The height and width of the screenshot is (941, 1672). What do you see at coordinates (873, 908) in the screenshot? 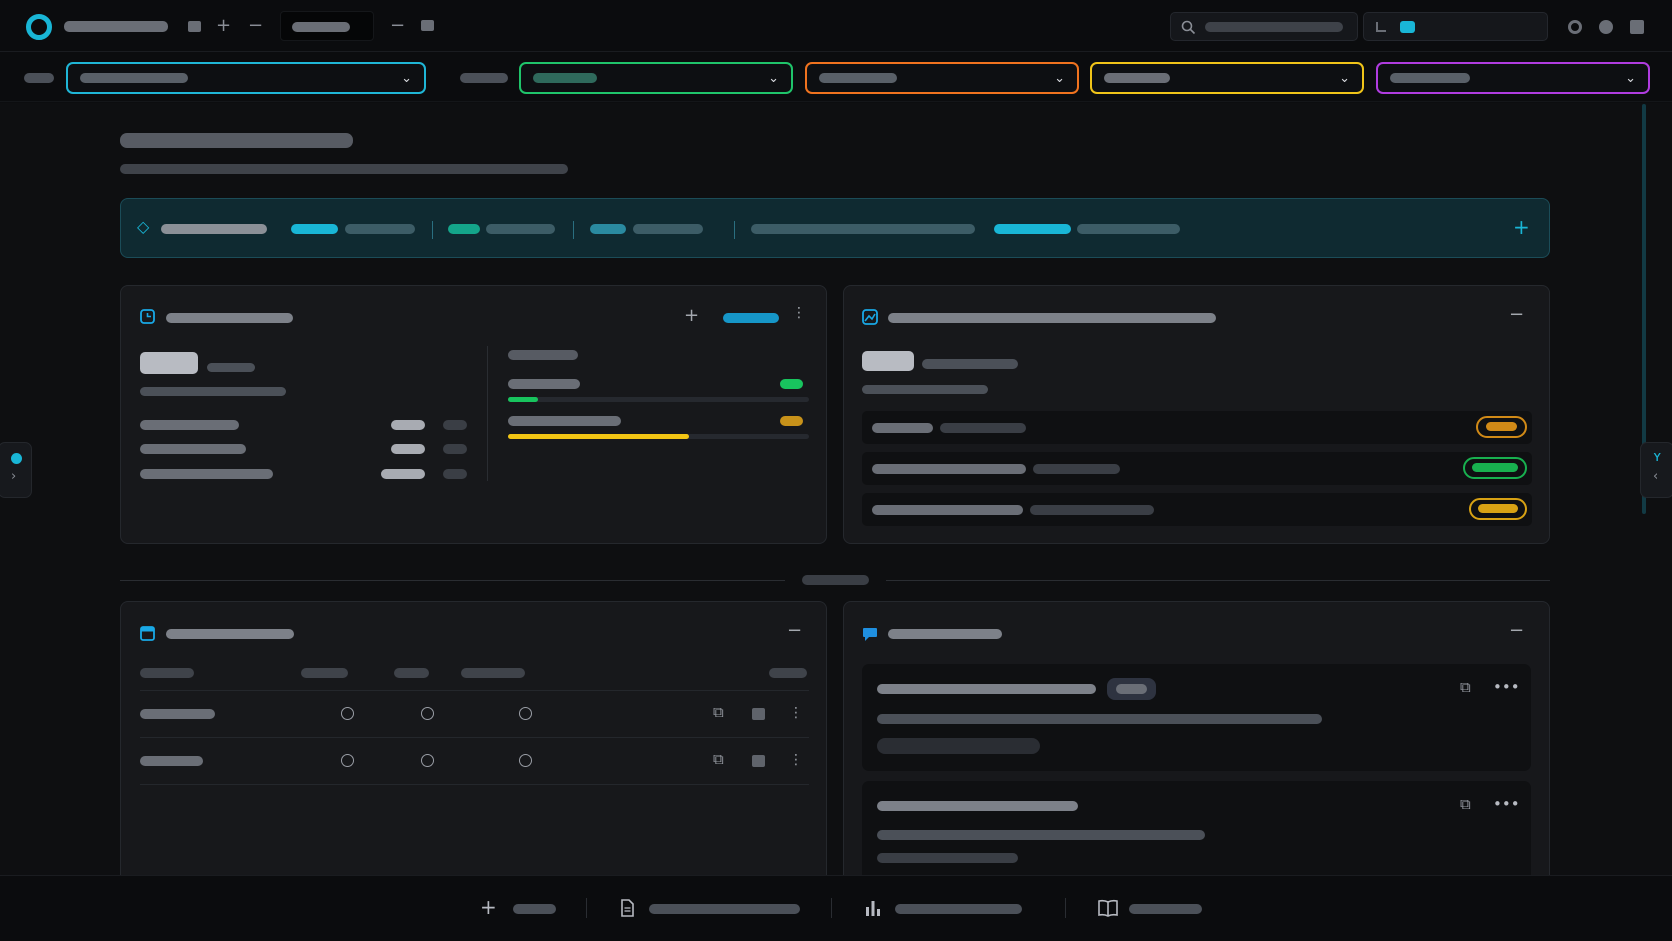
I see `bar-chart-icon` at bounding box center [873, 908].